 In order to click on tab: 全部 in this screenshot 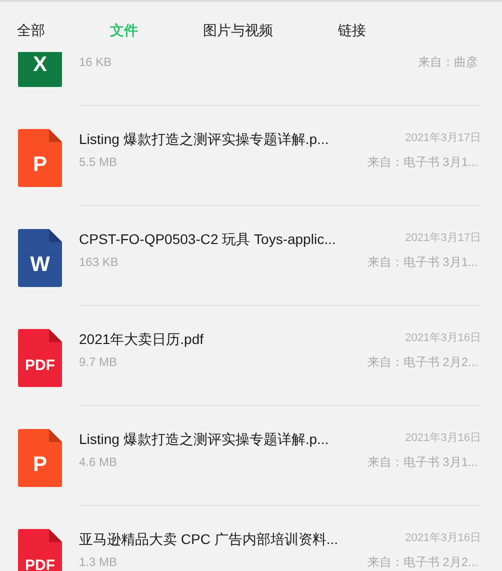, I will do `click(31, 36)`.